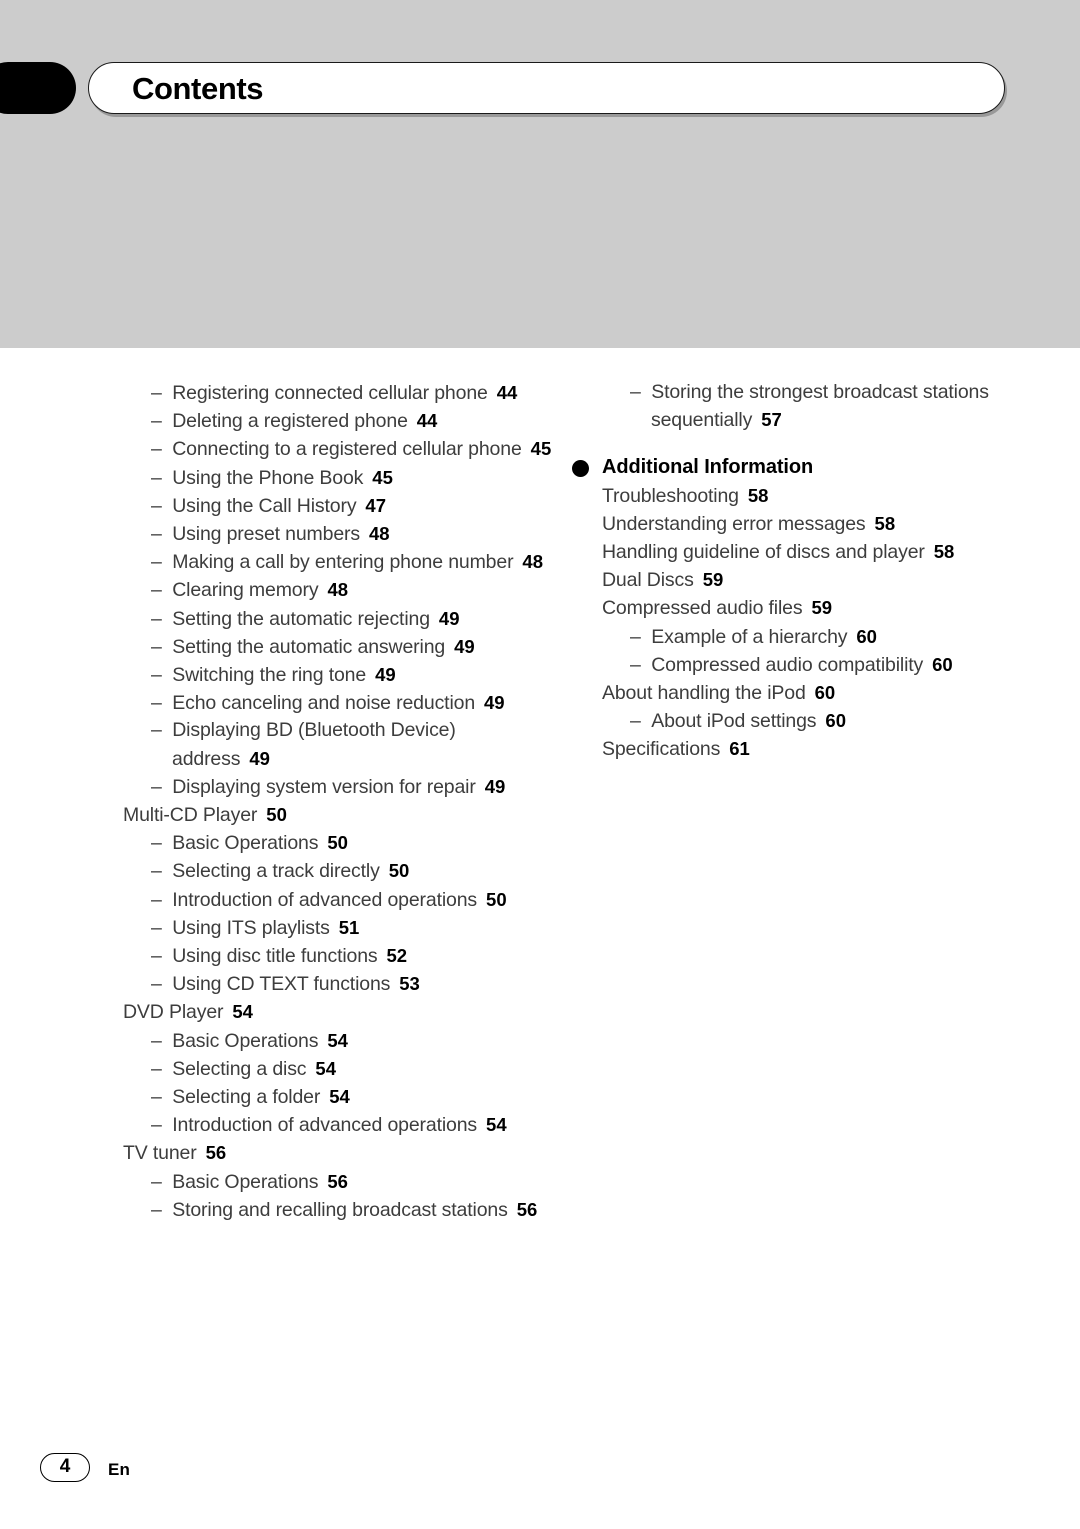 Image resolution: width=1080 pixels, height=1529 pixels. I want to click on toc-entry-label: Switching the ring tone, so click(269, 675).